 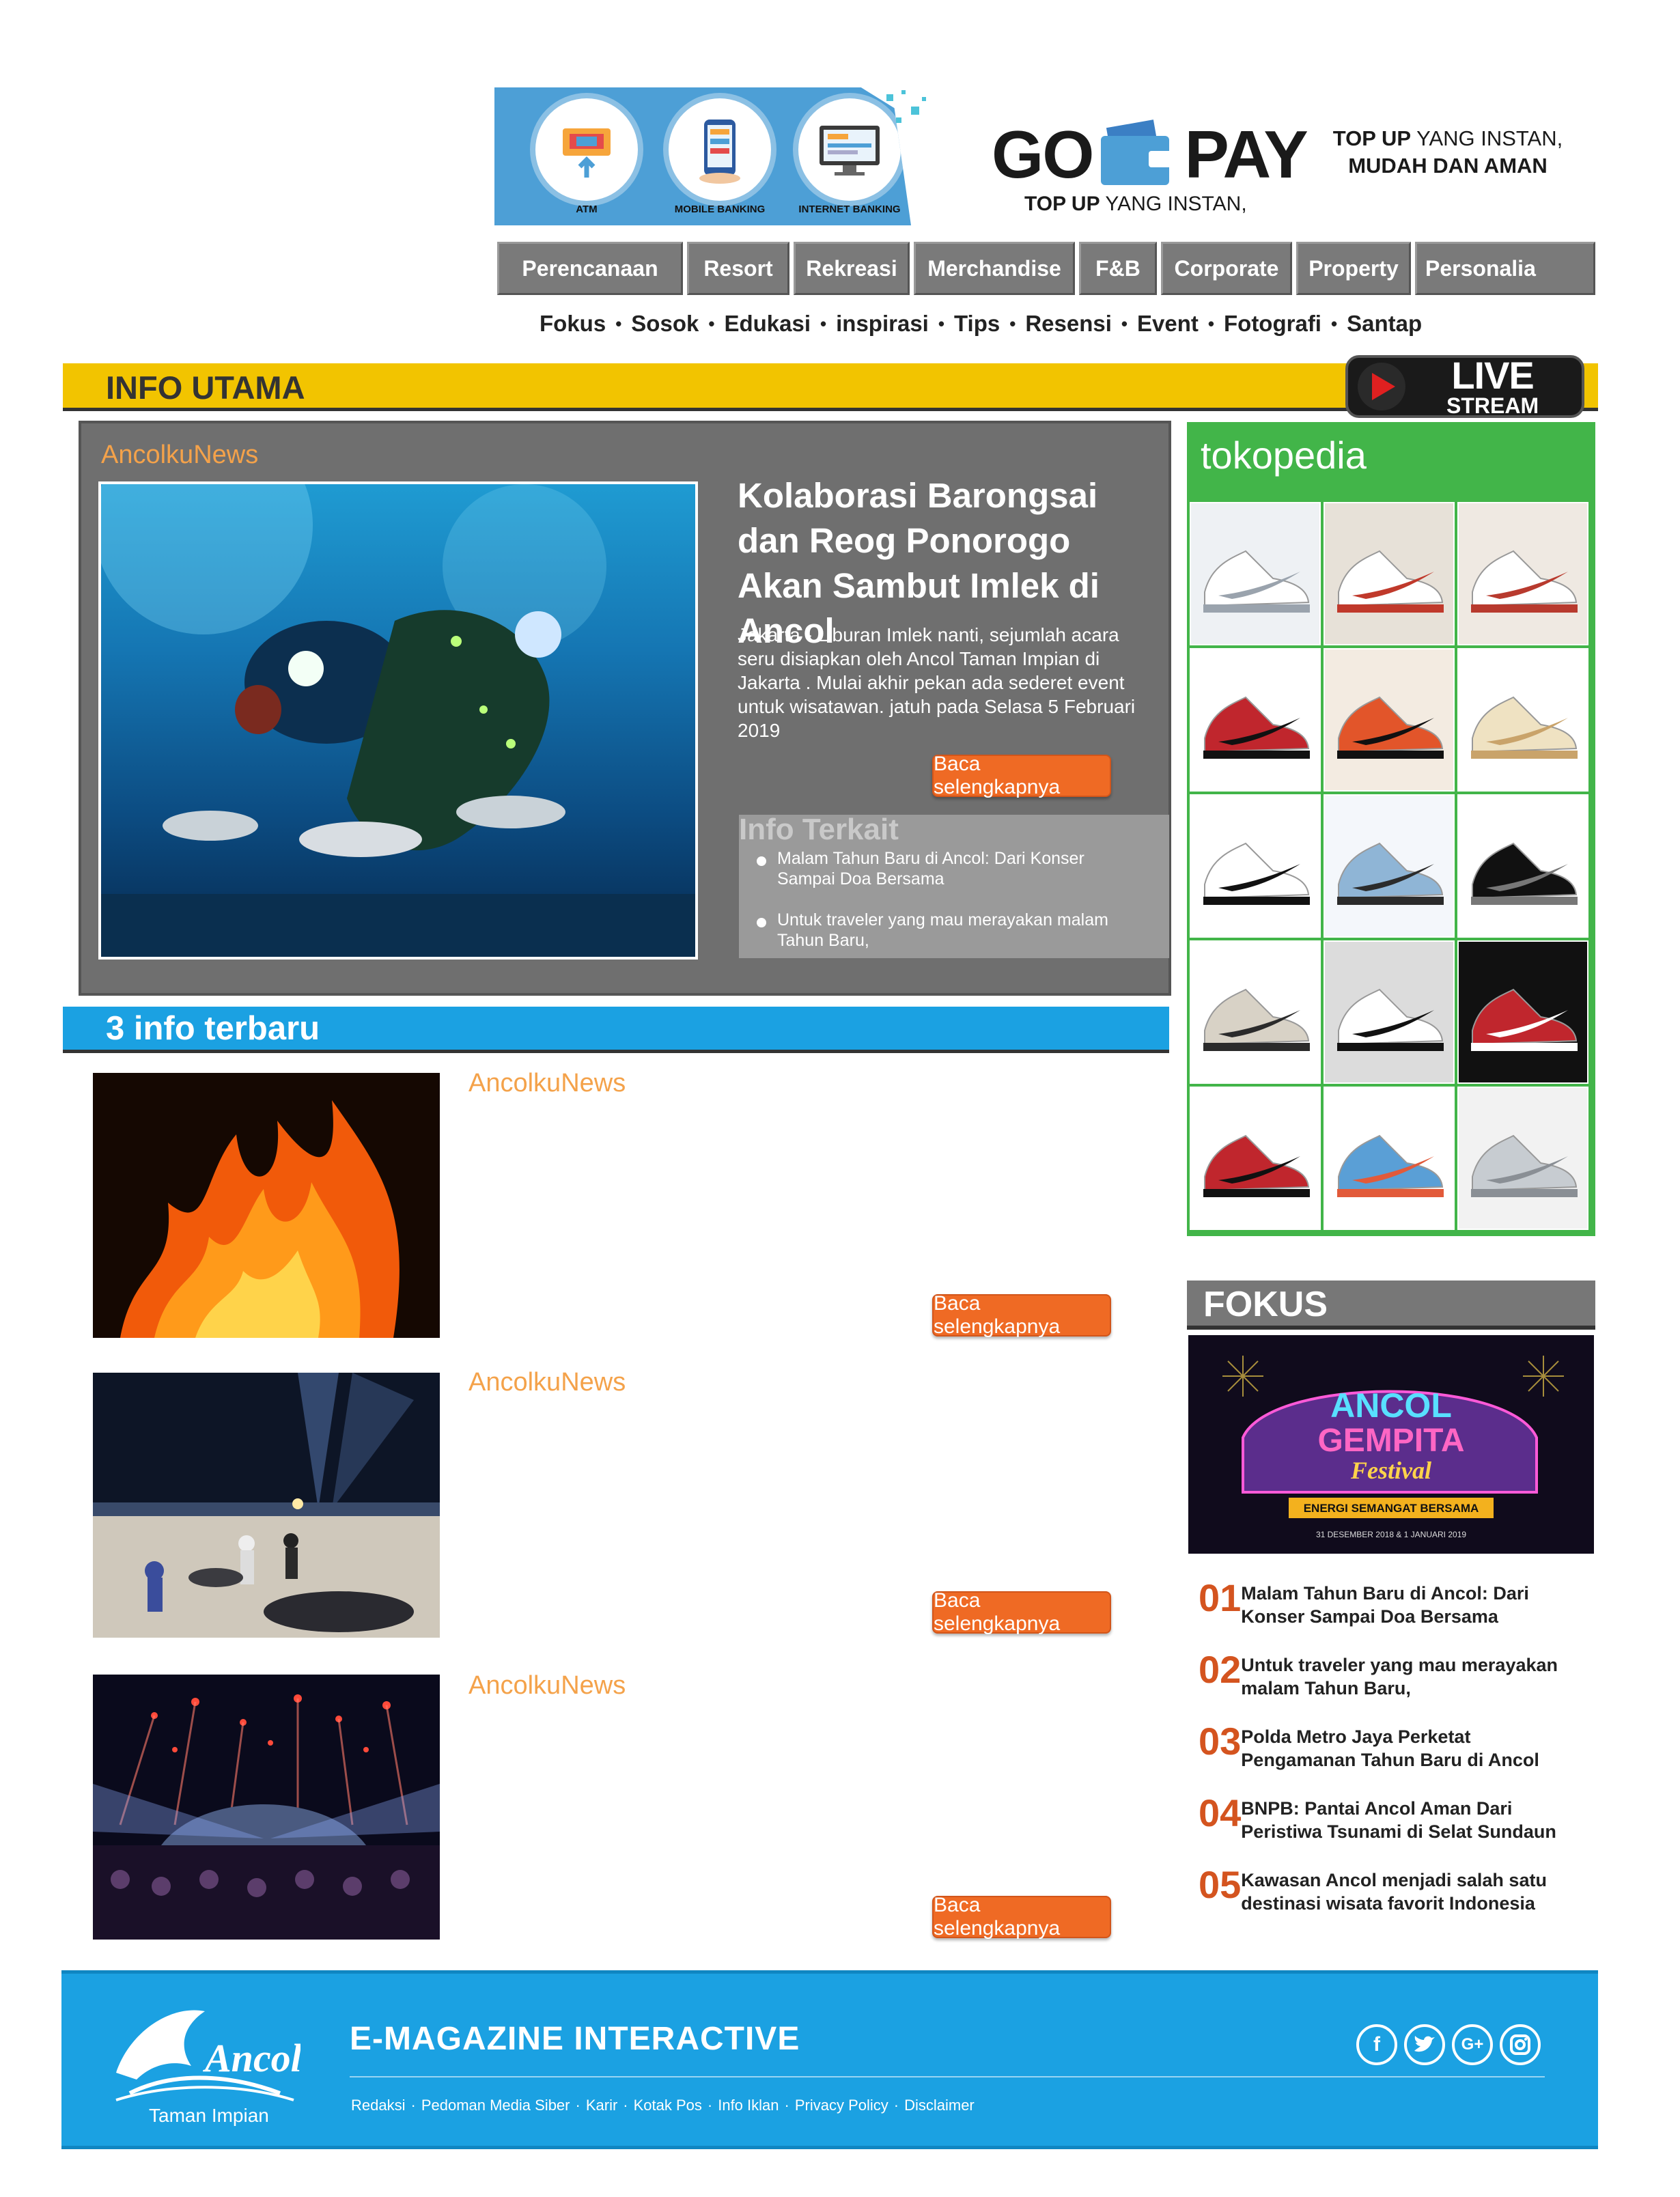 I want to click on live-stream-button: LIVE STREAM, so click(x=1464, y=387).